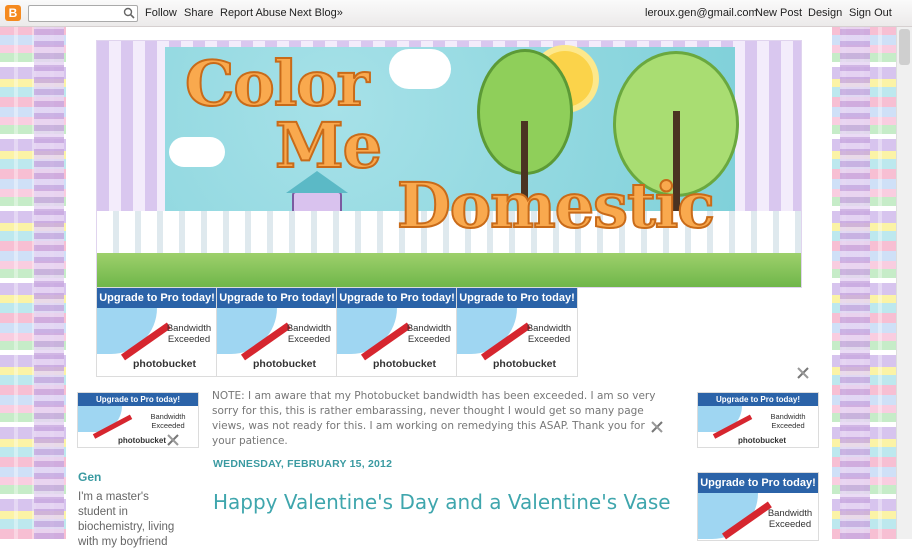 The height and width of the screenshot is (550, 912). Describe the element at coordinates (129, 13) in the screenshot. I see `search-icon` at that location.